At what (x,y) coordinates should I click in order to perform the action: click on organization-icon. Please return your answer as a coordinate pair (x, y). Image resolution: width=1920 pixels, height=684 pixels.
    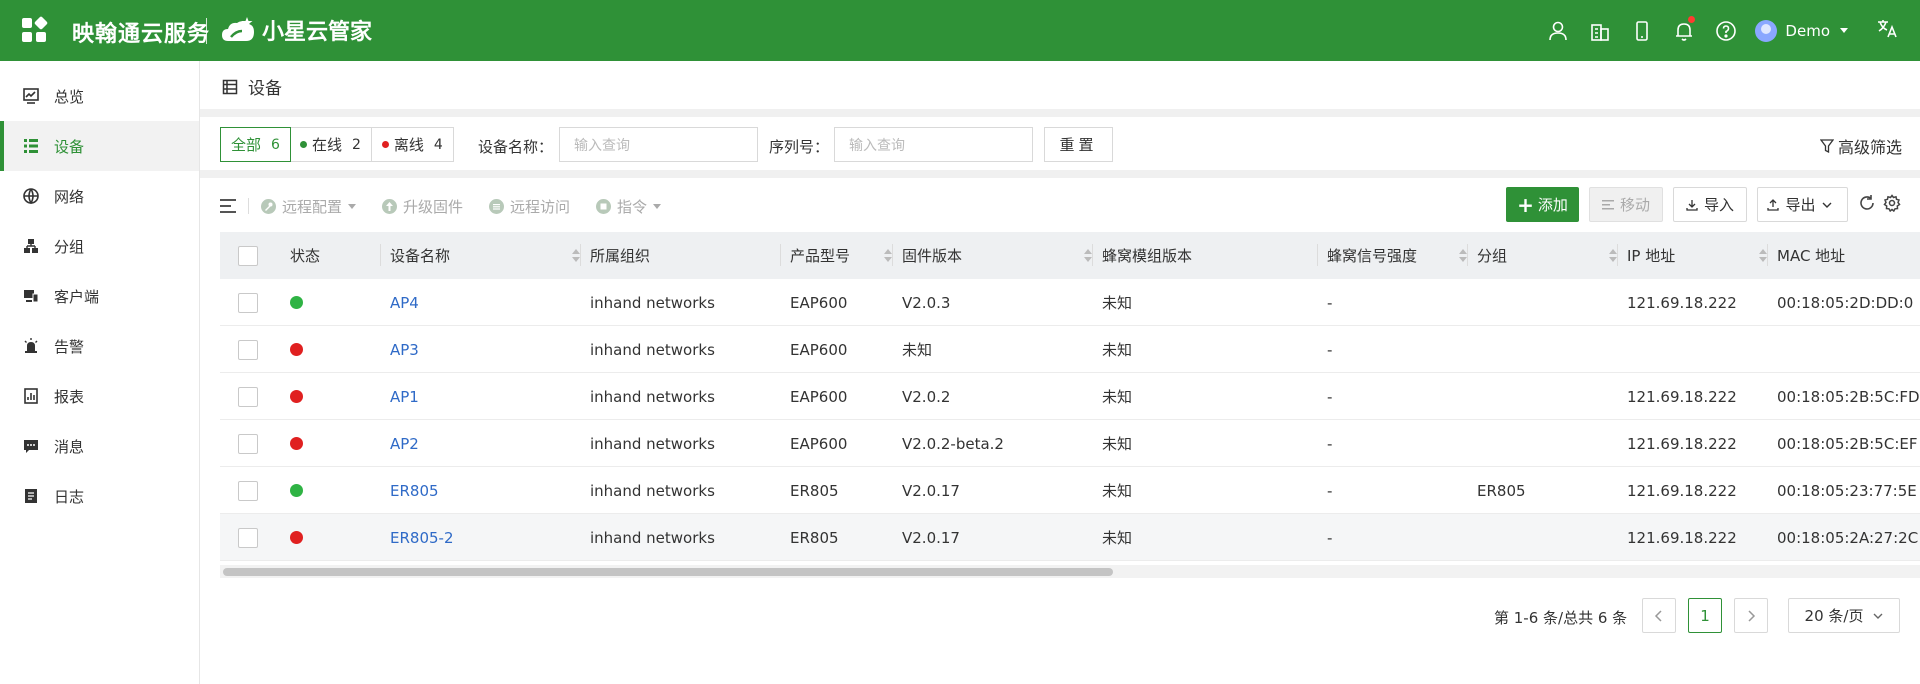
    Looking at the image, I should click on (1600, 31).